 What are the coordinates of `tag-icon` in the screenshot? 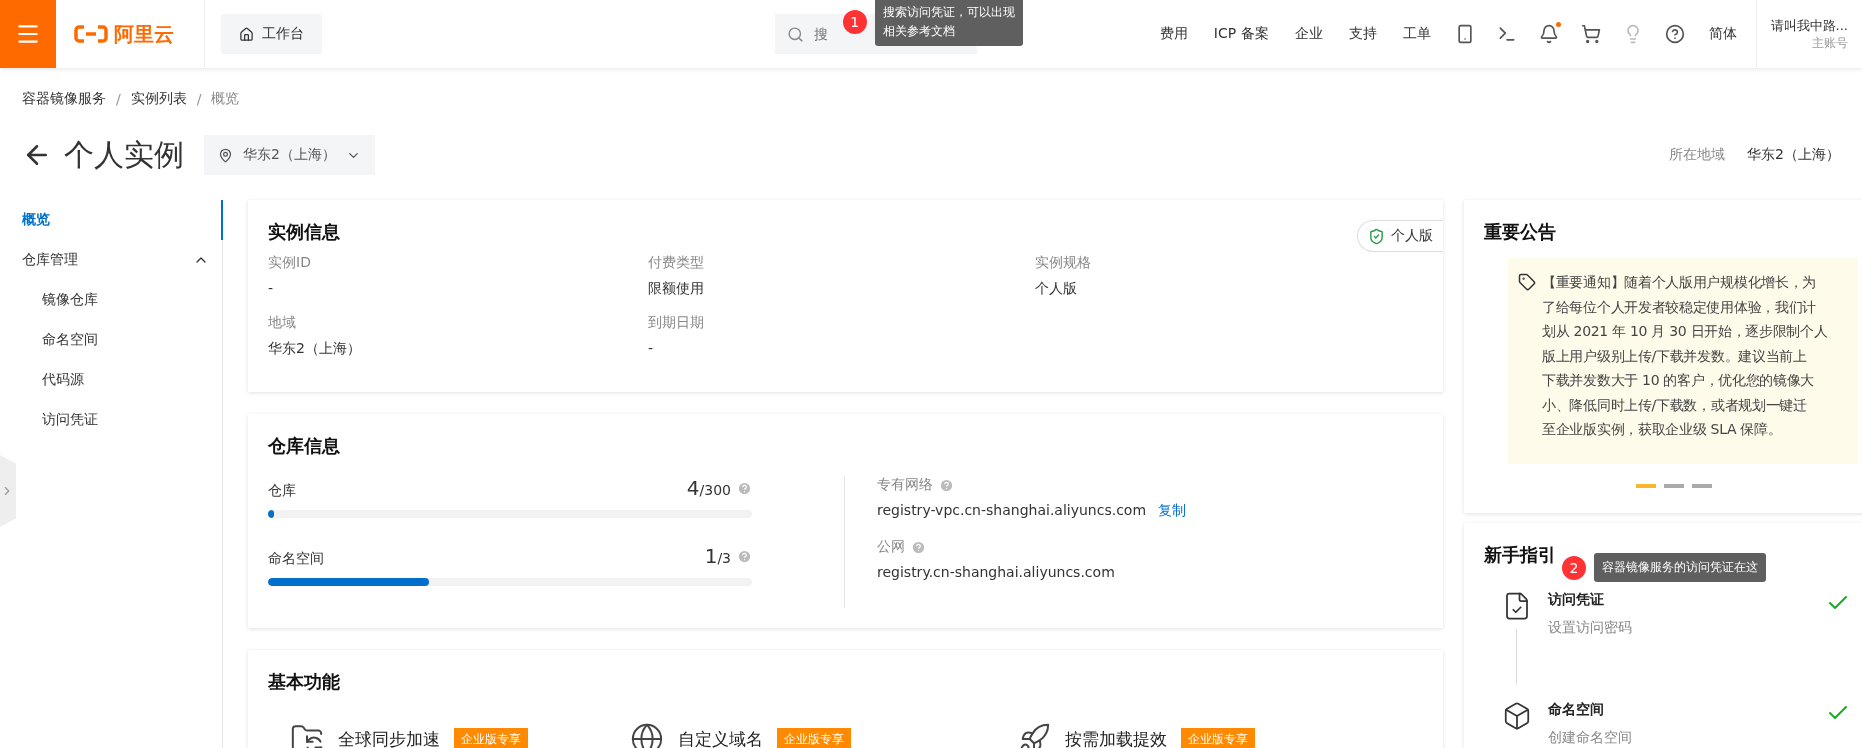 It's located at (1527, 282).